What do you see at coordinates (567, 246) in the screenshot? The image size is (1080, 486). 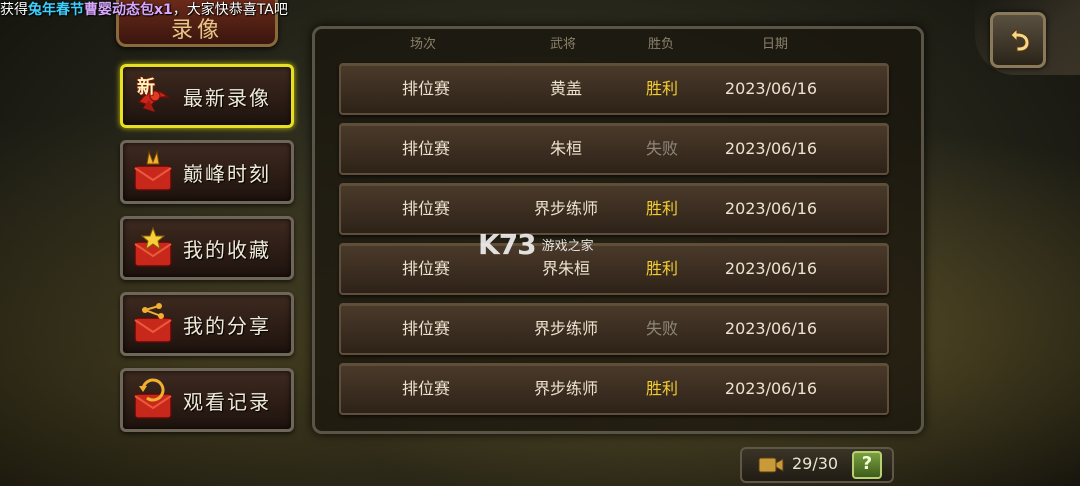 I see `watermark-text: 游戏之家` at bounding box center [567, 246].